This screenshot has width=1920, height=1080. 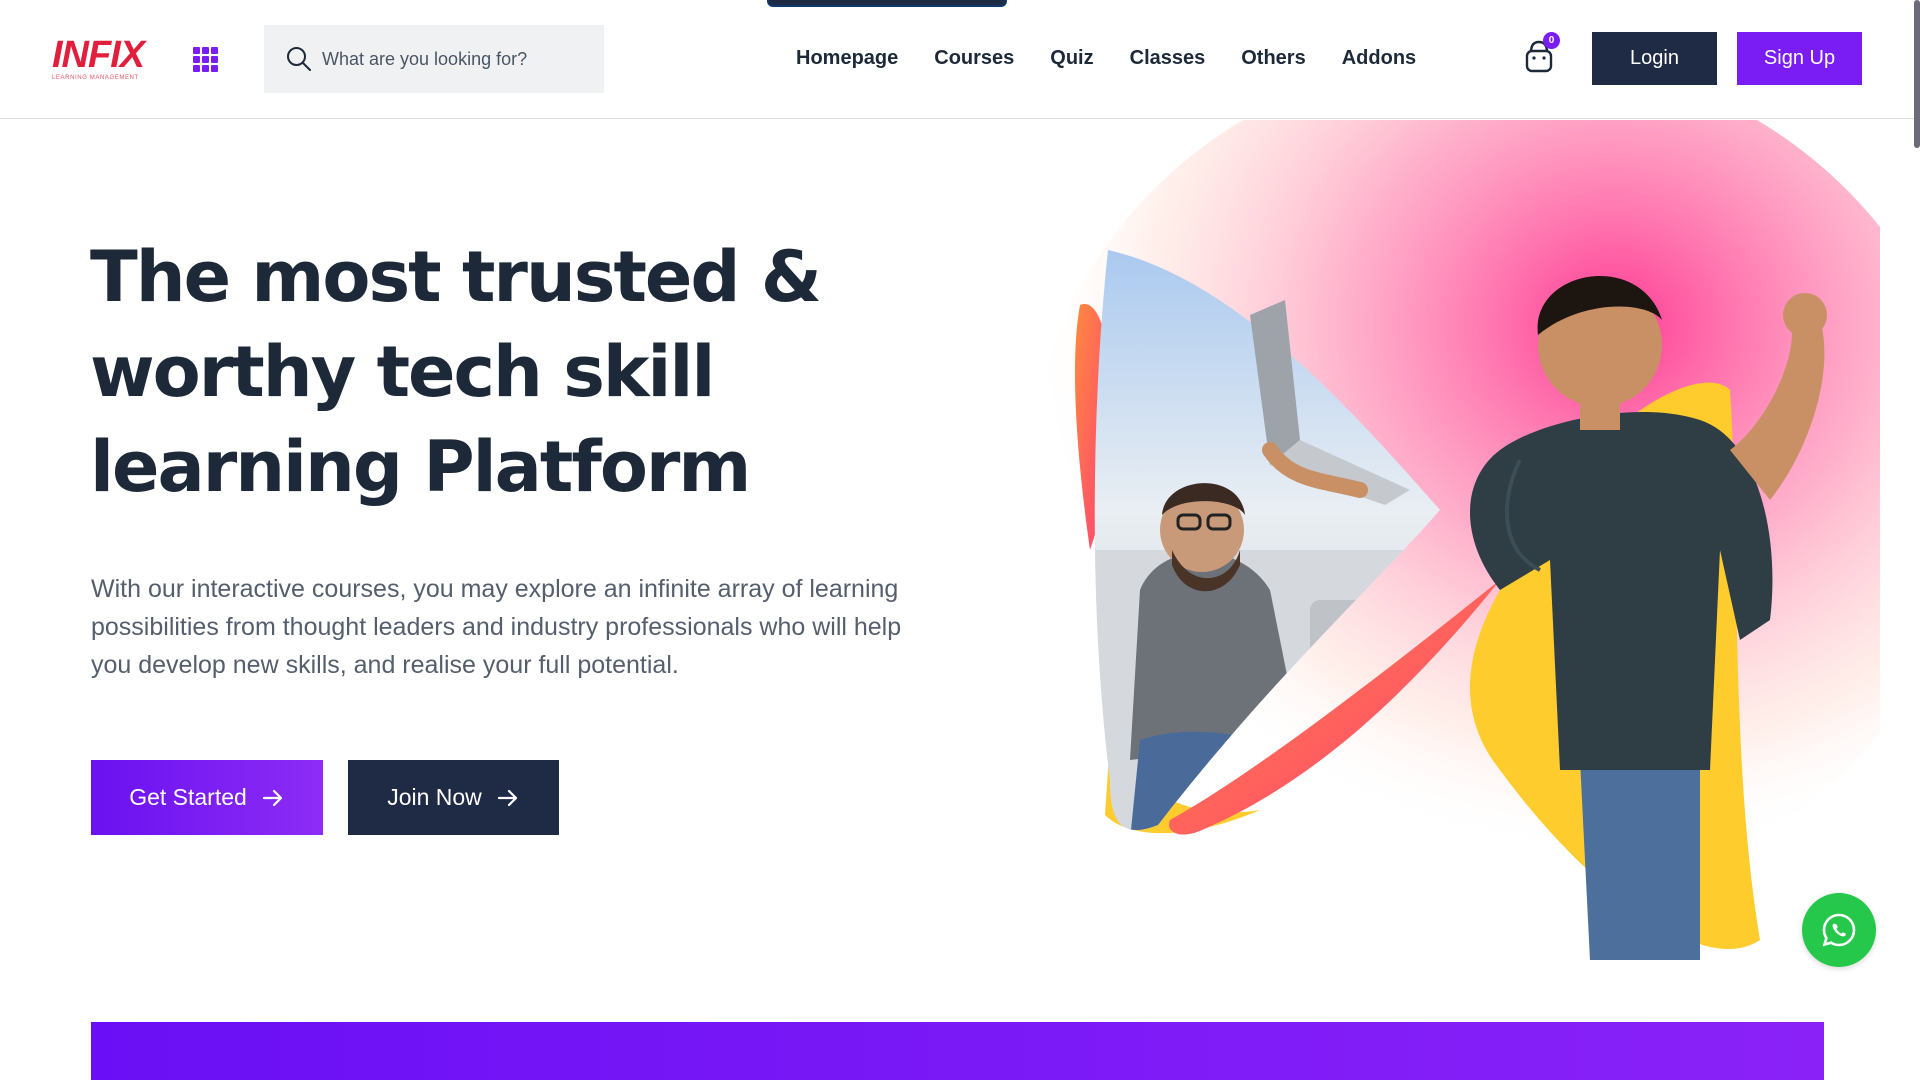 I want to click on nav-item-courses: Courses, so click(x=974, y=58).